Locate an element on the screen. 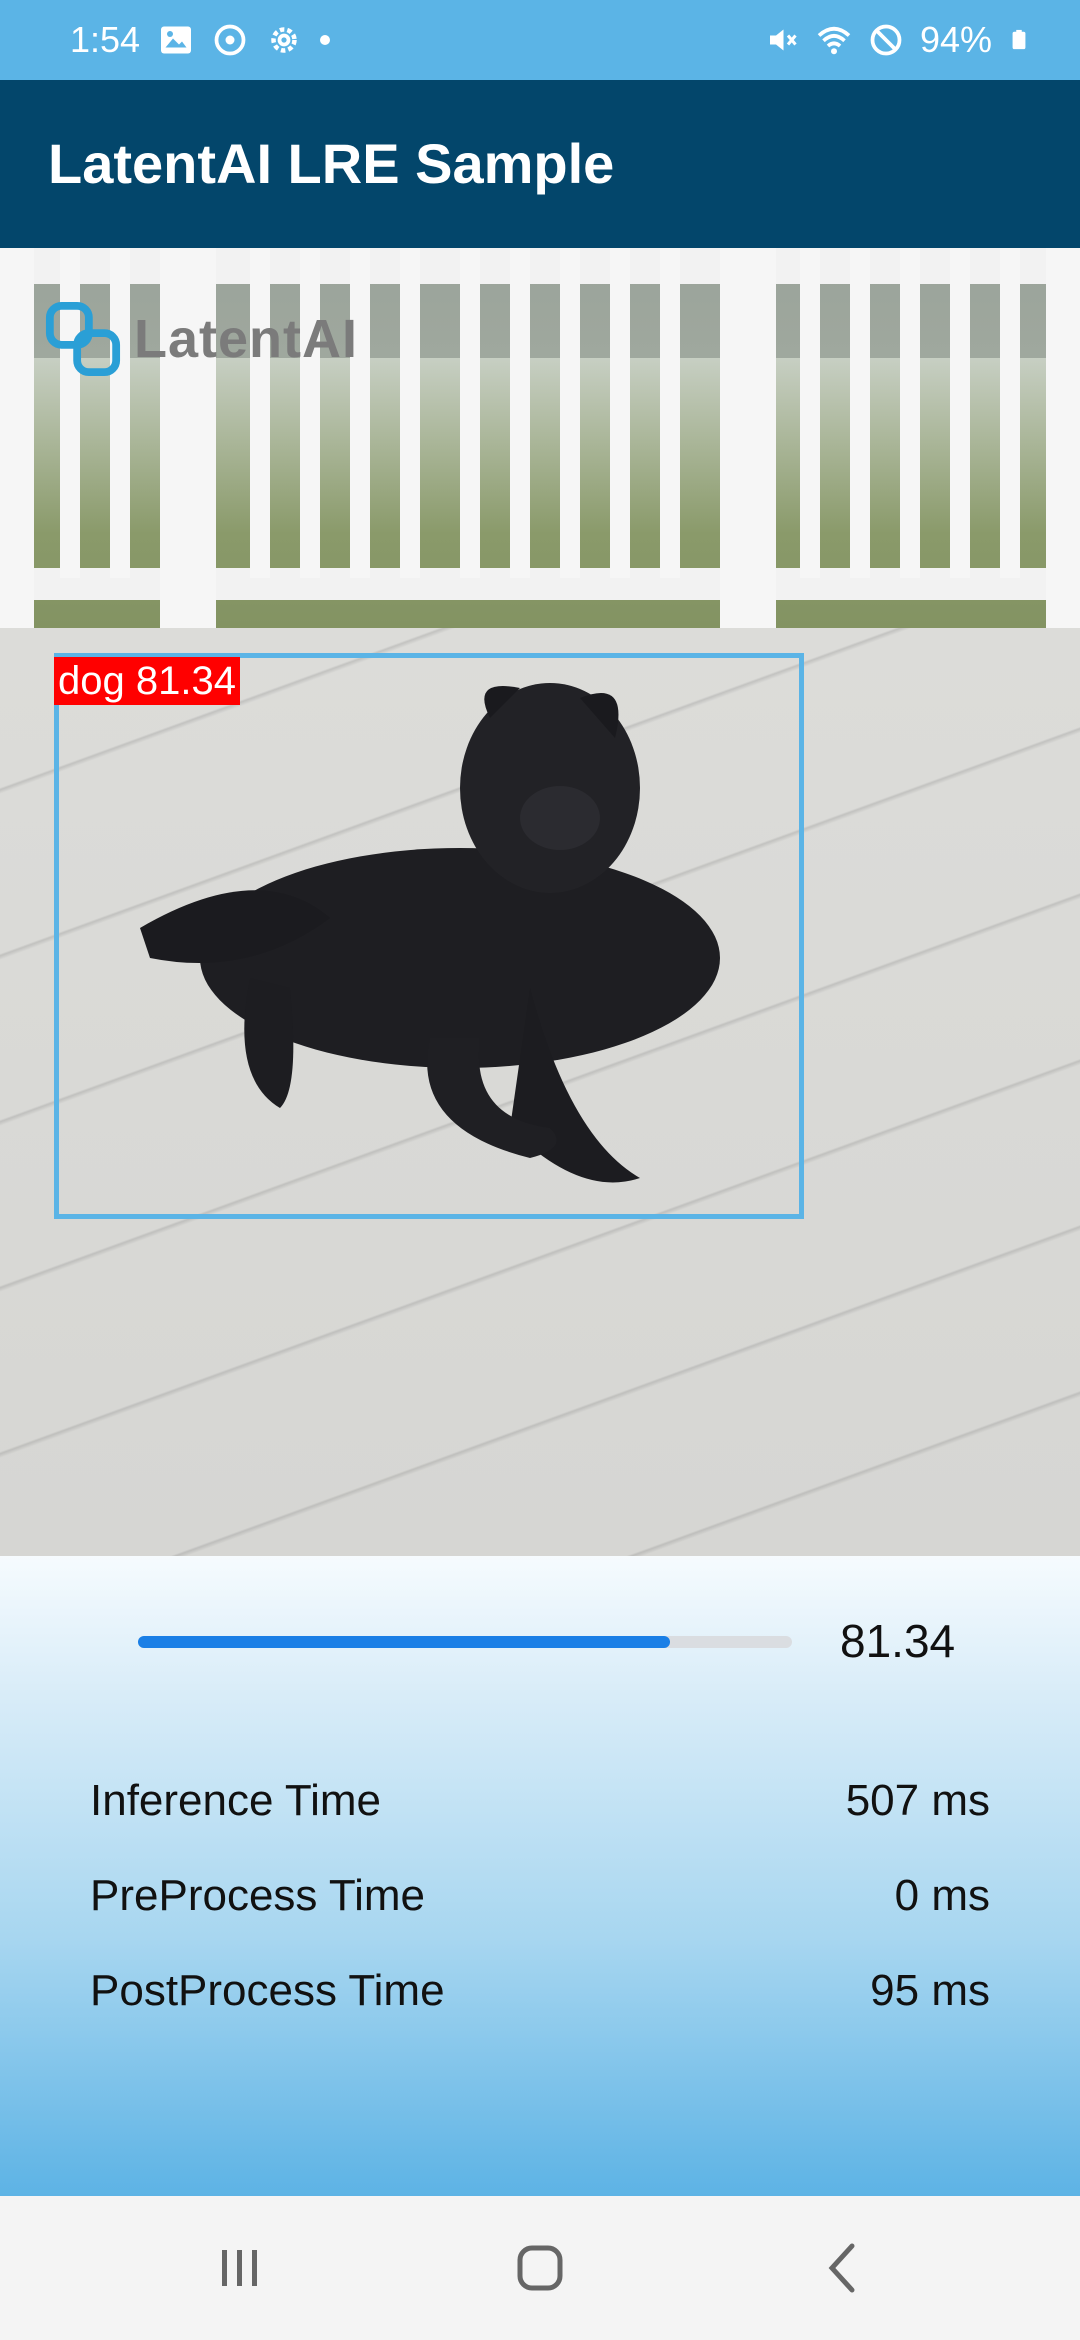  latentai-logo-icon is located at coordinates (83, 339).